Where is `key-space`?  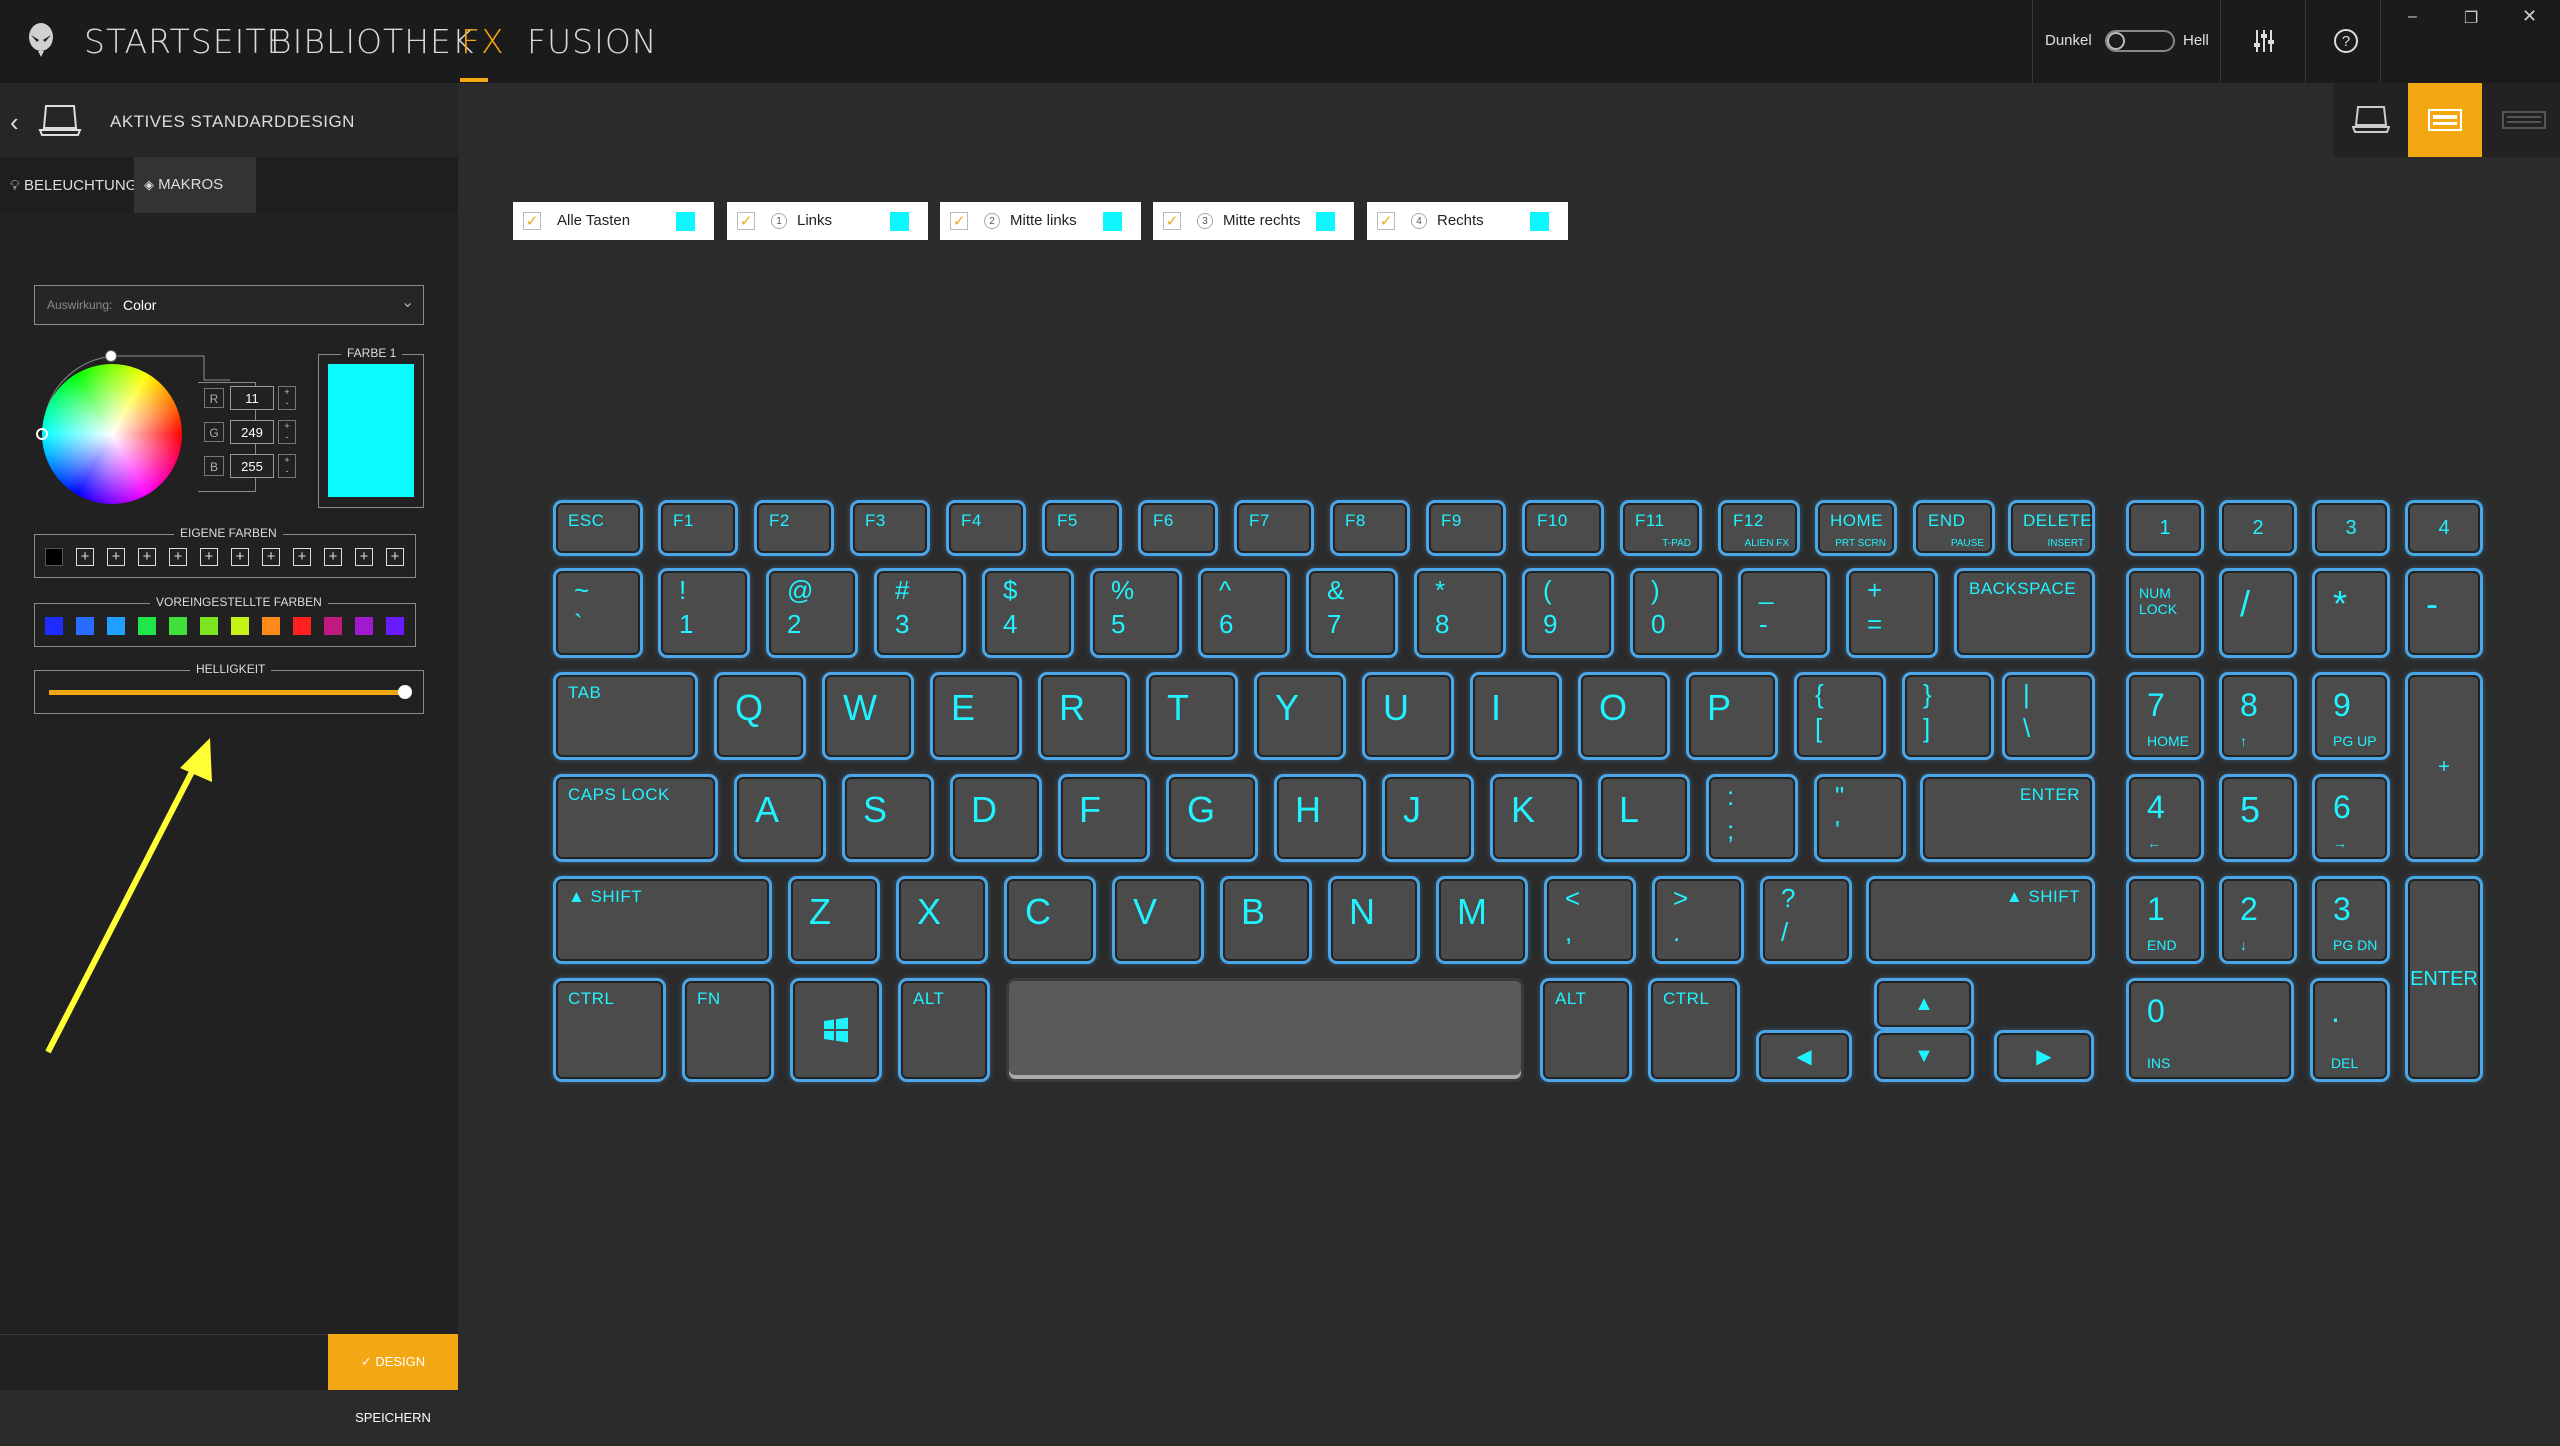
key-space is located at coordinates (1265, 1030).